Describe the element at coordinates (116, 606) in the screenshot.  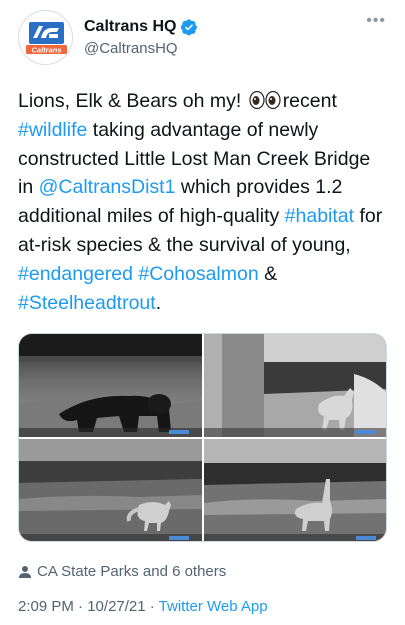
I see `tweet-date: 10/27/21` at that location.